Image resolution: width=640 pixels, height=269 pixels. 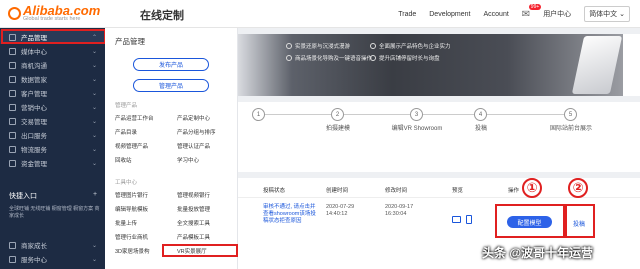 What do you see at coordinates (171, 85) in the screenshot?
I see `manage-product-button: 管理产品` at bounding box center [171, 85].